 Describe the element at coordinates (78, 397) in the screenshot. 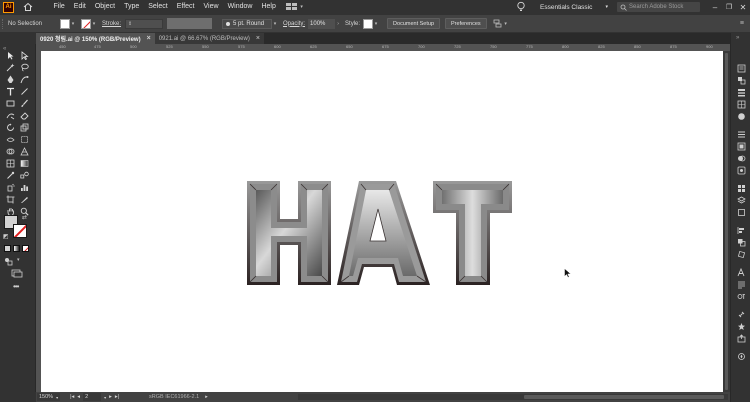

I see `previous-artboard-icon: ◂` at that location.